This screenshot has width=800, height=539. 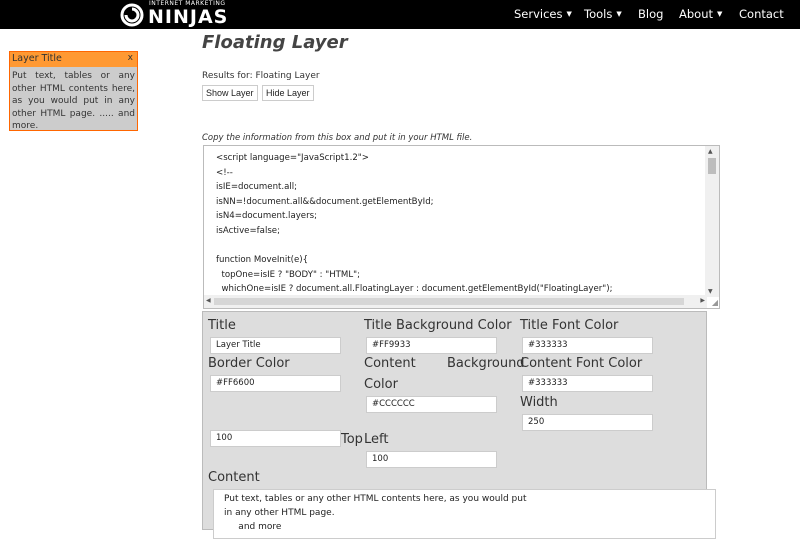 What do you see at coordinates (431, 345) in the screenshot?
I see `title-bg-color-input: #FF9933` at bounding box center [431, 345].